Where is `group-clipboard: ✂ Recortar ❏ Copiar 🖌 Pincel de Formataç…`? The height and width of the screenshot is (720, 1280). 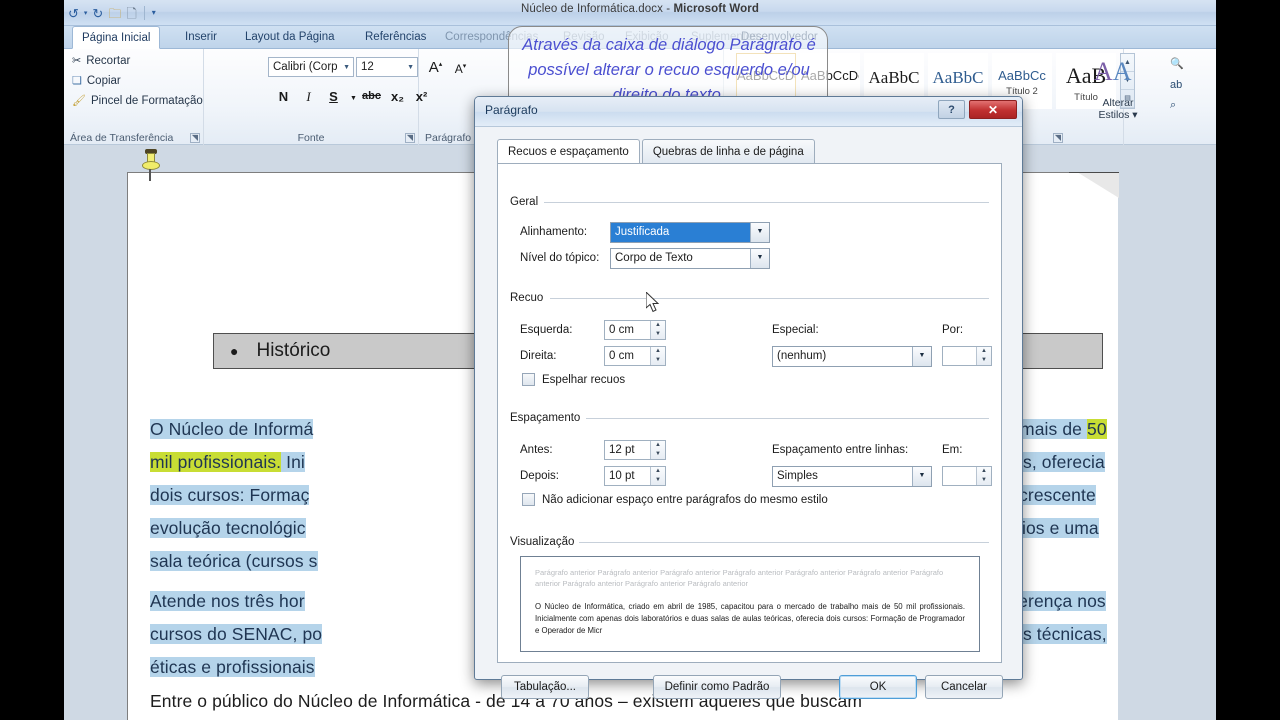
group-clipboard: ✂ Recortar ❏ Copiar 🖌 Pincel de Formataç… is located at coordinates (134, 97).